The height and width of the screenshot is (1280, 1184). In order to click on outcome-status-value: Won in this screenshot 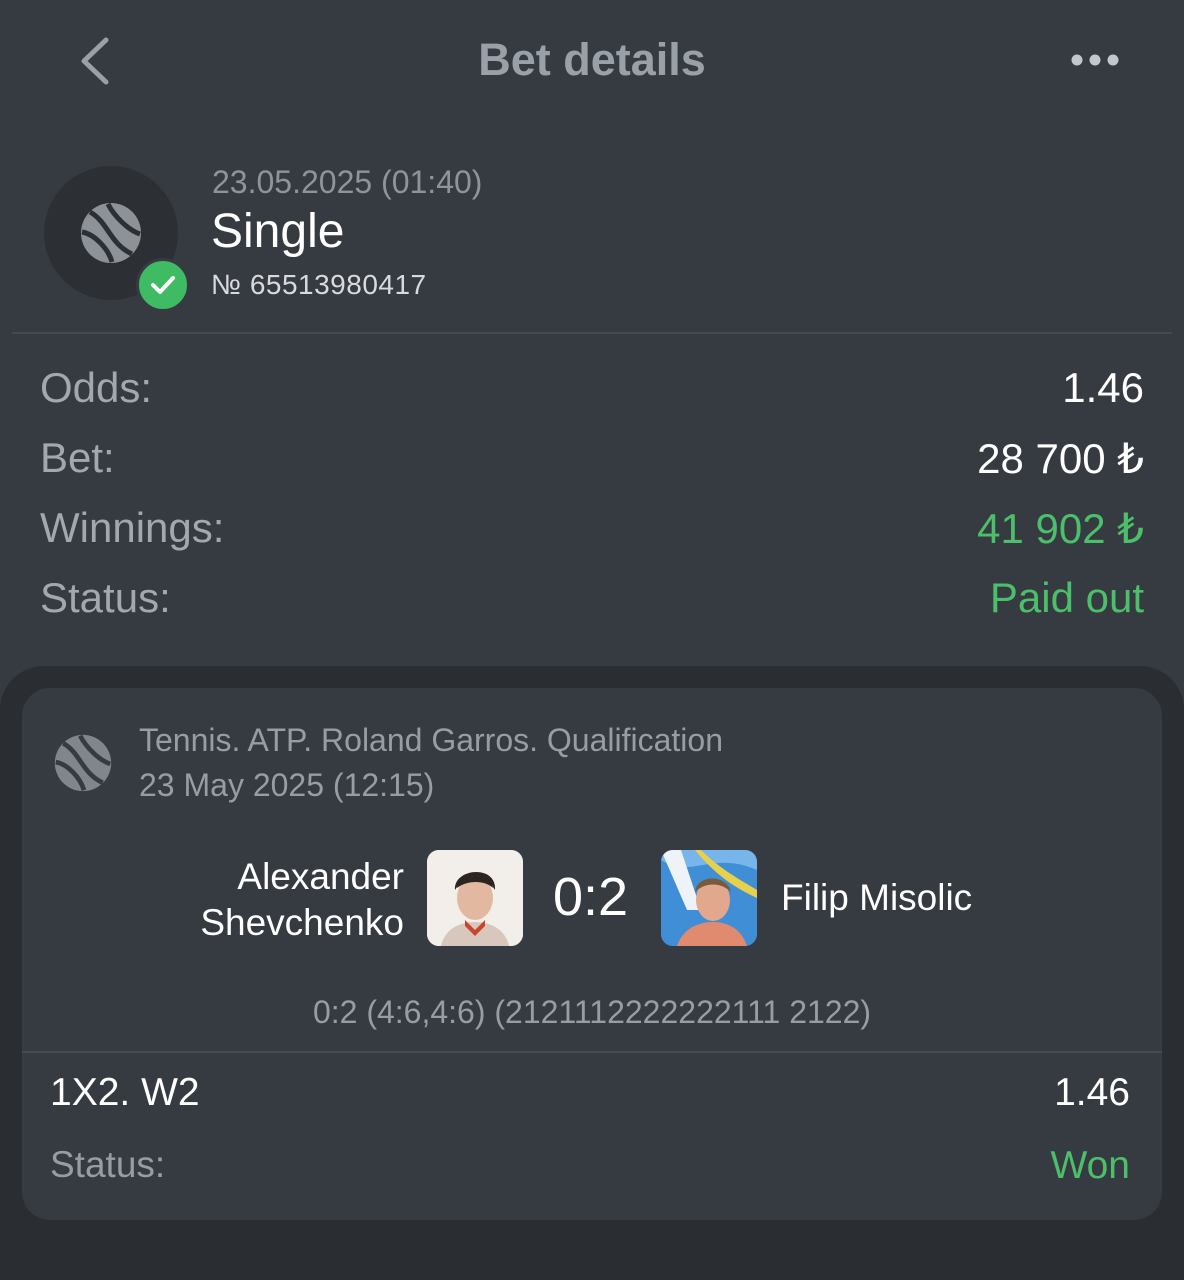, I will do `click(1090, 1165)`.